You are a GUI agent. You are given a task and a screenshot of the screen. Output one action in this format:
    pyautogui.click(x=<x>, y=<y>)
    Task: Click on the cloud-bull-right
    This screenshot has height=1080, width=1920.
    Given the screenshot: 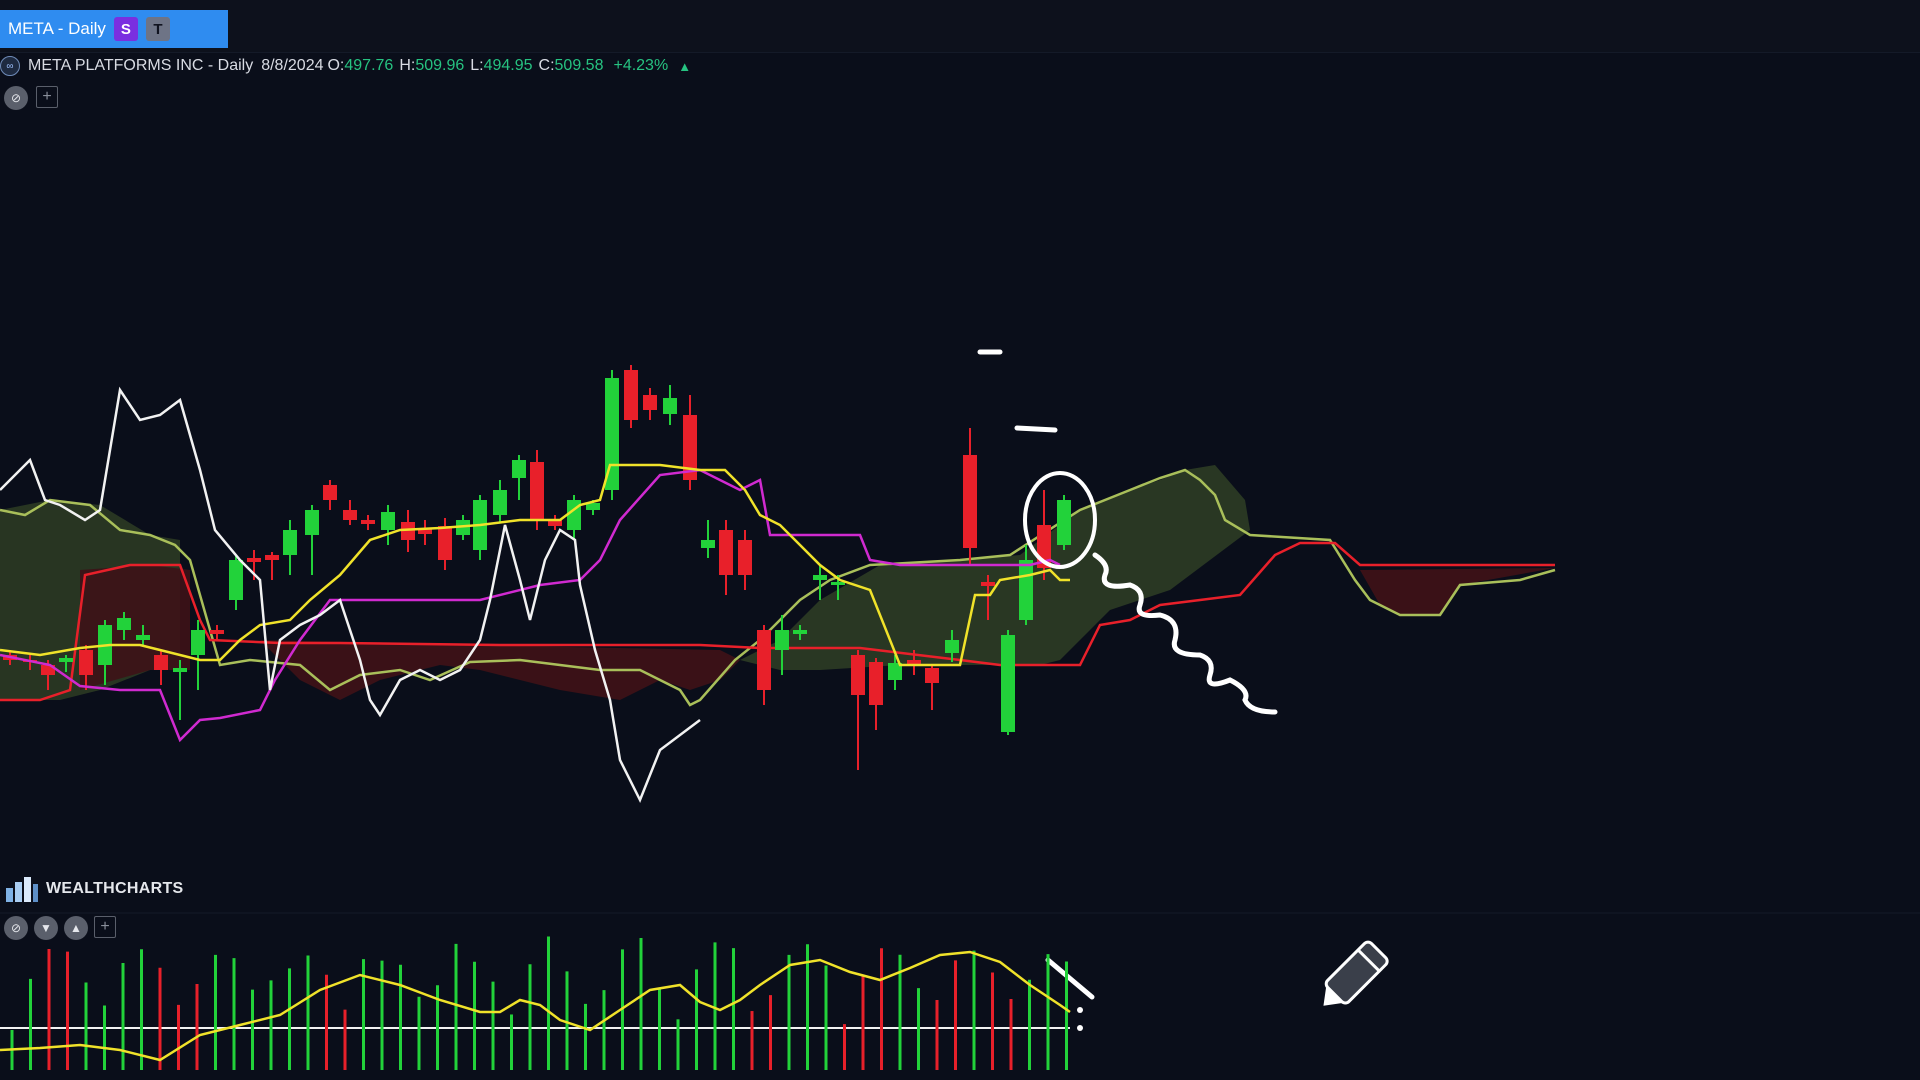 What is the action you would take?
    pyautogui.click(x=1035, y=567)
    